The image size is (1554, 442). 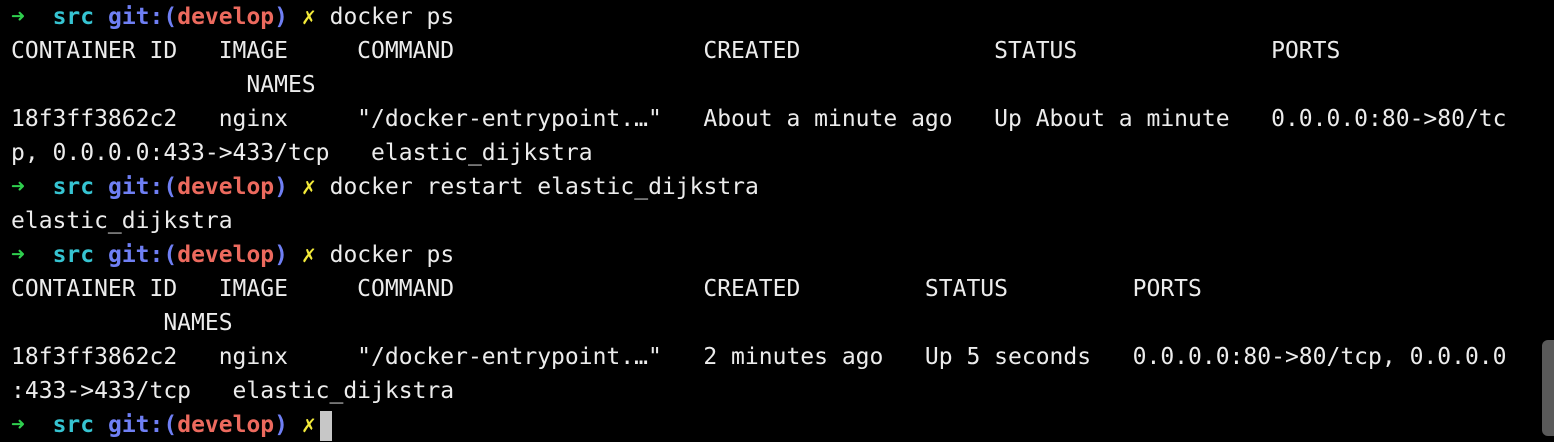 I want to click on text-cursor, so click(x=325, y=425).